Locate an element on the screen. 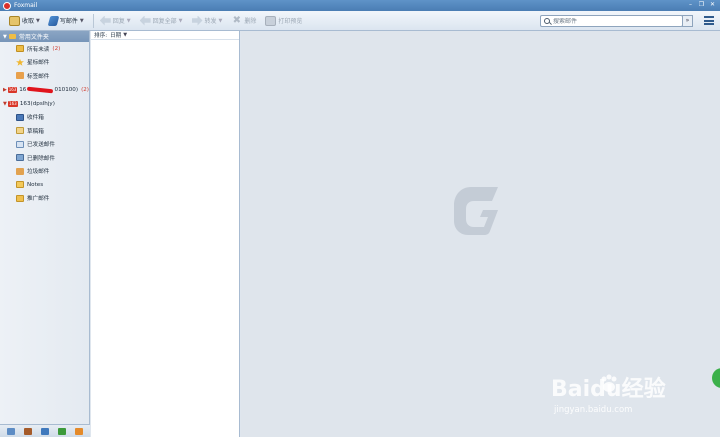  sent-icon is located at coordinates (20, 144).